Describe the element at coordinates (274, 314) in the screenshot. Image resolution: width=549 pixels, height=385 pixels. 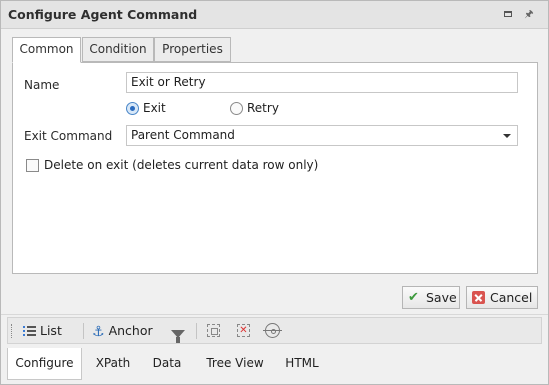
I see `divider` at that location.